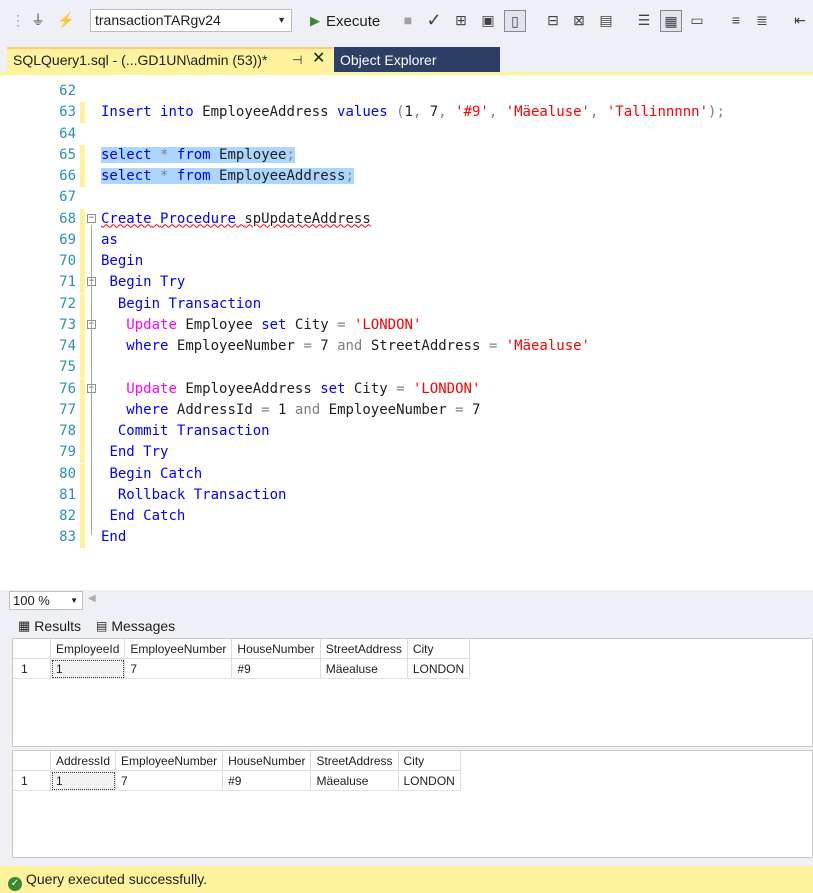 The image size is (813, 893). What do you see at coordinates (91, 369) in the screenshot?
I see `fold-guide` at bounding box center [91, 369].